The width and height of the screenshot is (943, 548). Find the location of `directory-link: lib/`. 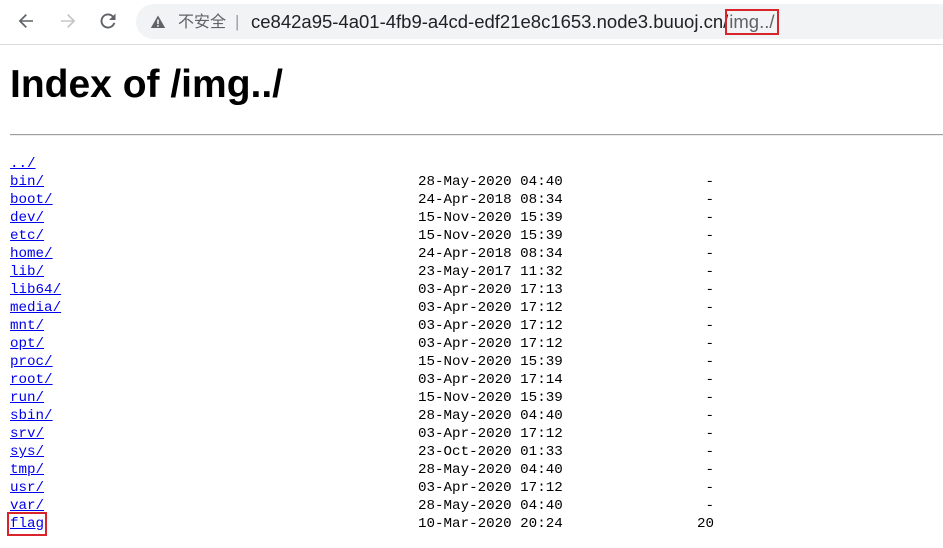

directory-link: lib/ is located at coordinates (27, 272).